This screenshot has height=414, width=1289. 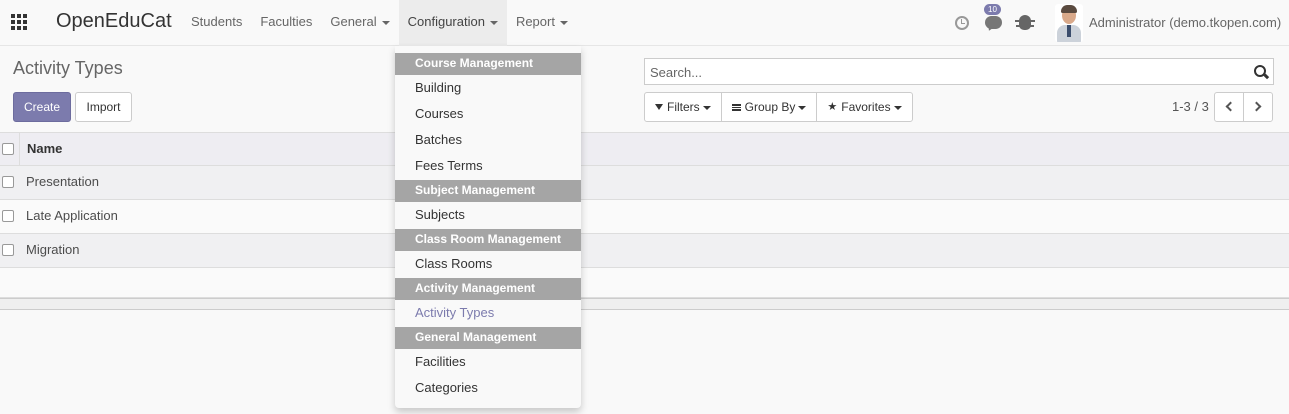 I want to click on pager-previous-button, so click(x=1229, y=107).